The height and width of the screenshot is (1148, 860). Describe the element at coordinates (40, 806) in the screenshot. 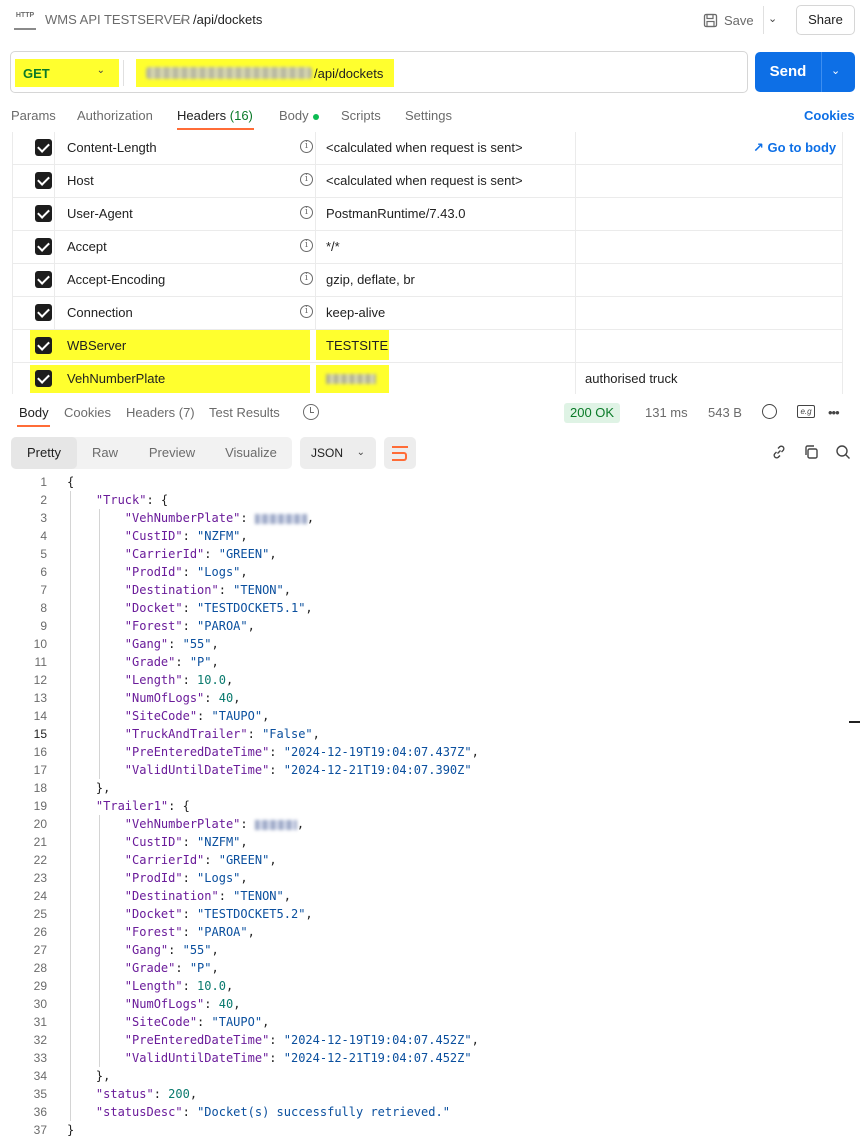

I see `line-number: 19` at that location.